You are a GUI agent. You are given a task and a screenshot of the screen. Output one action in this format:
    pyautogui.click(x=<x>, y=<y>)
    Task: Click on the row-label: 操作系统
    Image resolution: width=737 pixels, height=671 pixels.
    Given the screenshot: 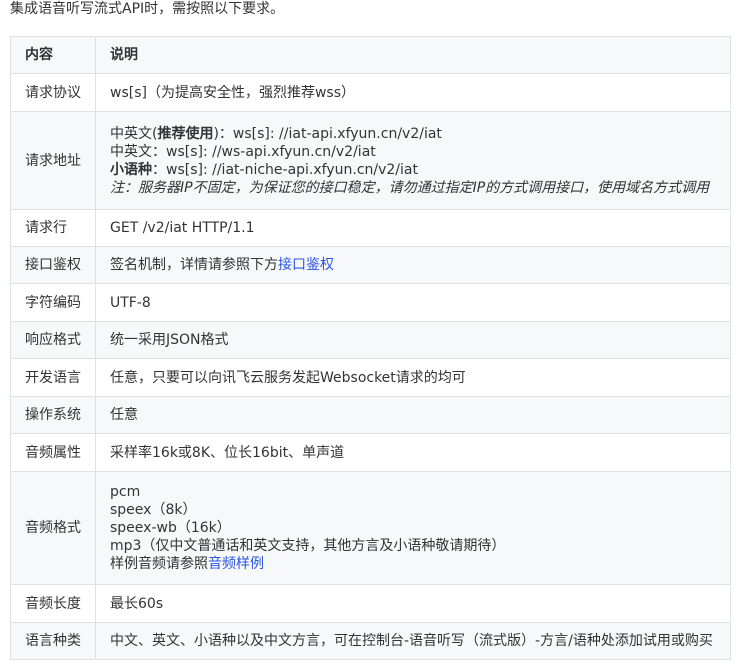 What is the action you would take?
    pyautogui.click(x=53, y=415)
    